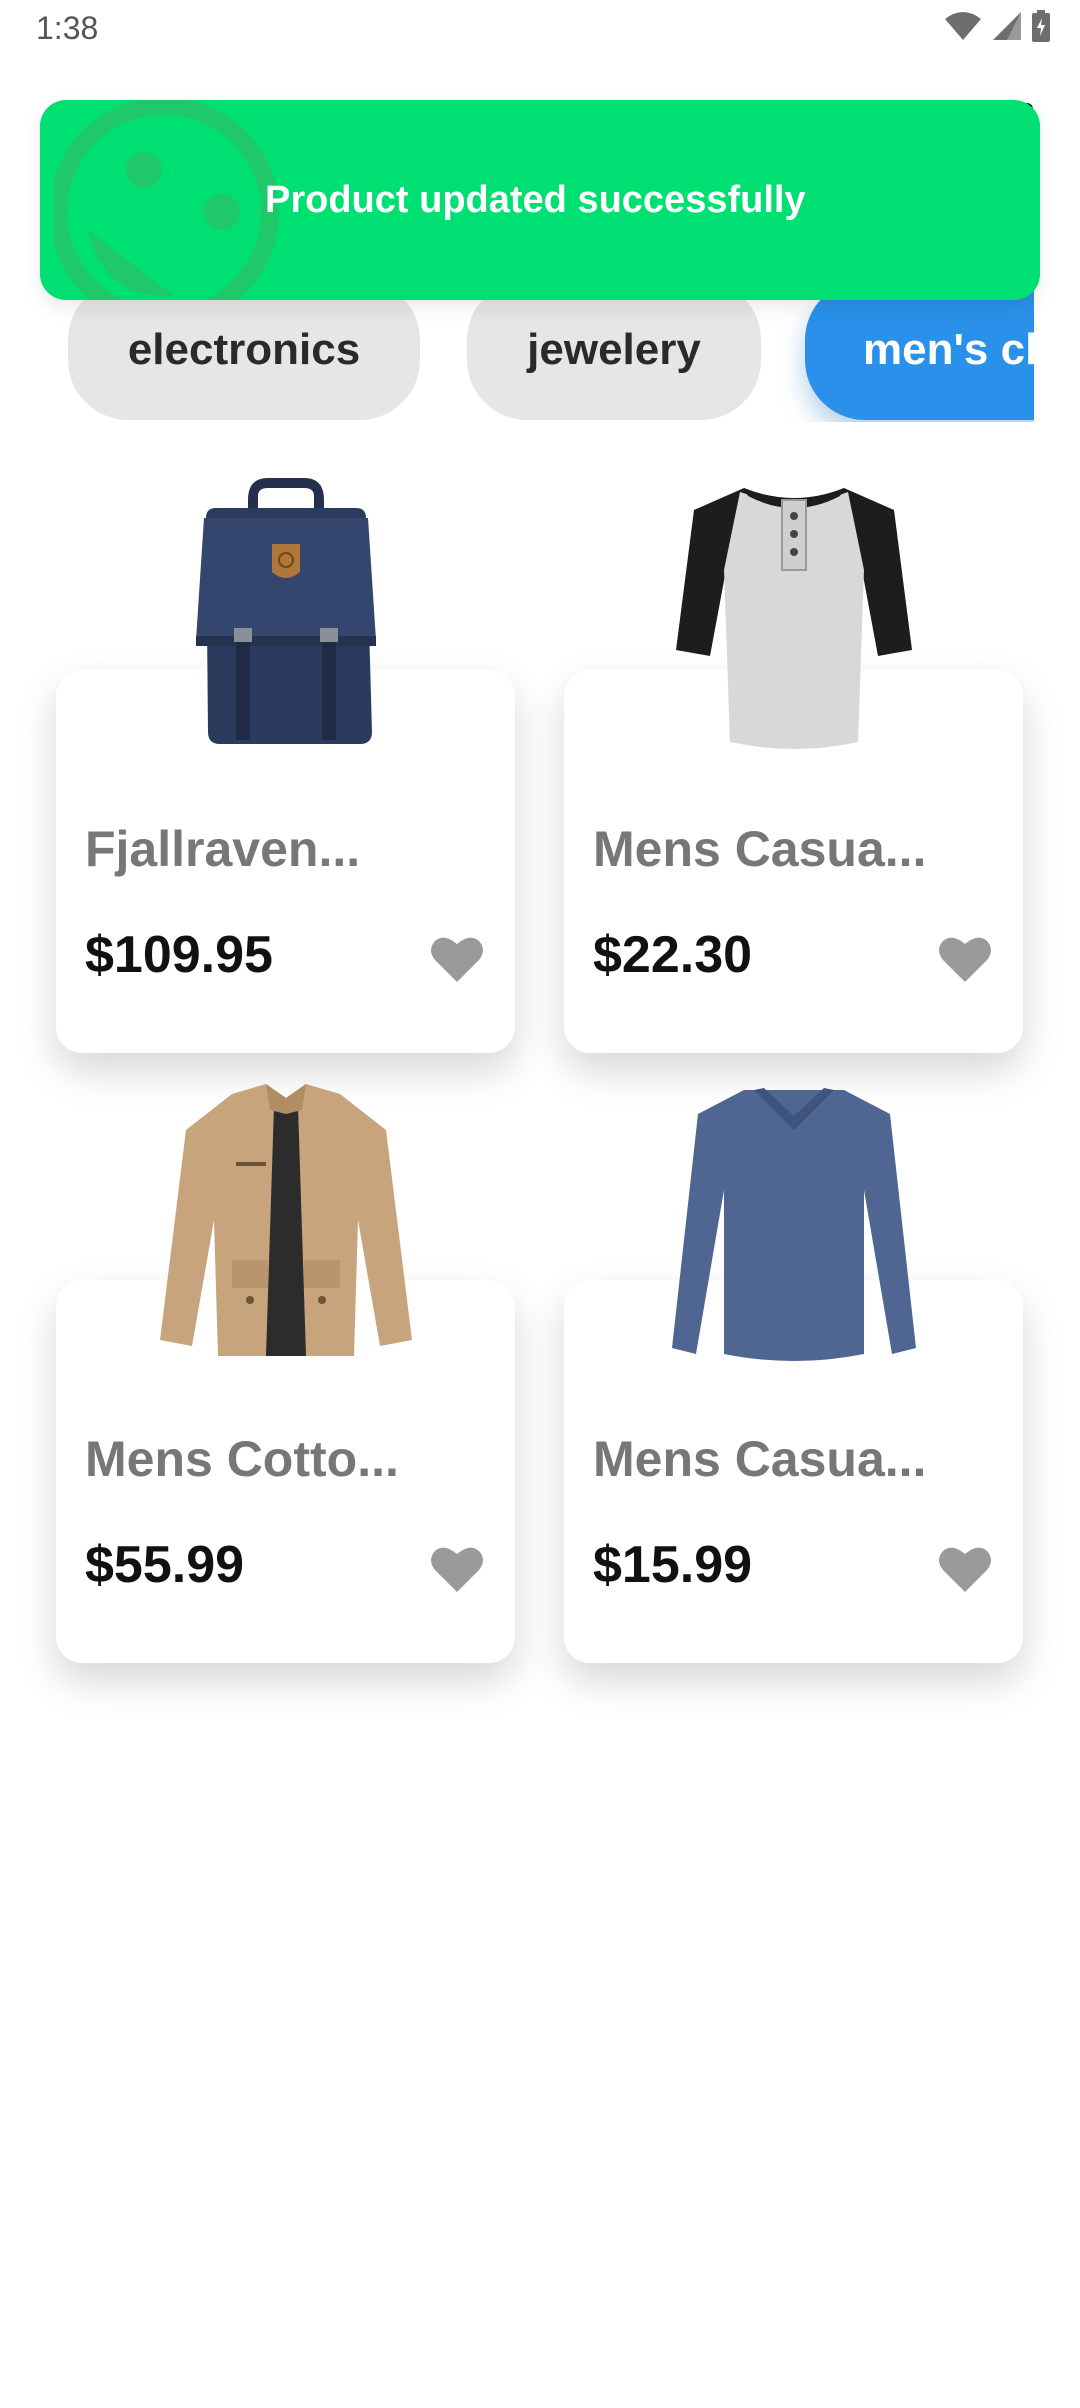  What do you see at coordinates (244, 350) in the screenshot?
I see `chip-electronics: electronics` at bounding box center [244, 350].